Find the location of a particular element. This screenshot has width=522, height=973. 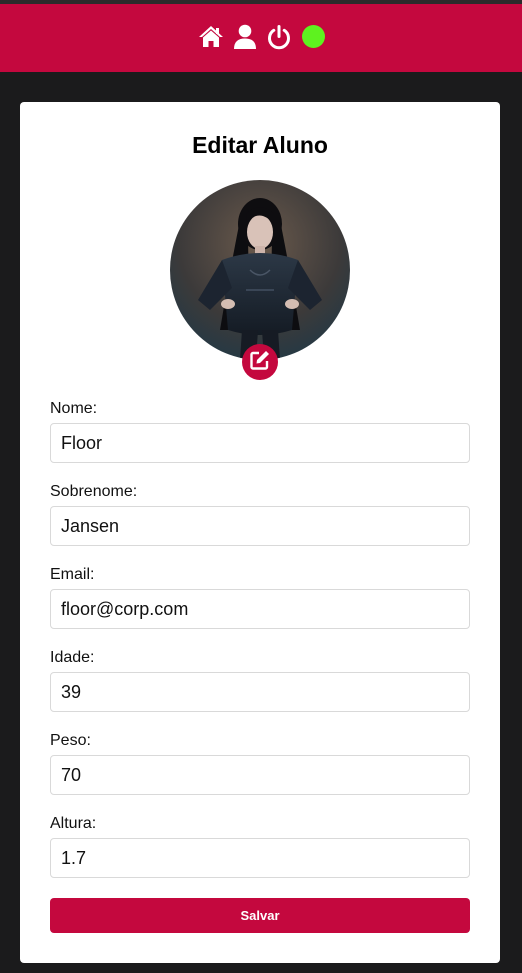

nav-icons is located at coordinates (261, 37).